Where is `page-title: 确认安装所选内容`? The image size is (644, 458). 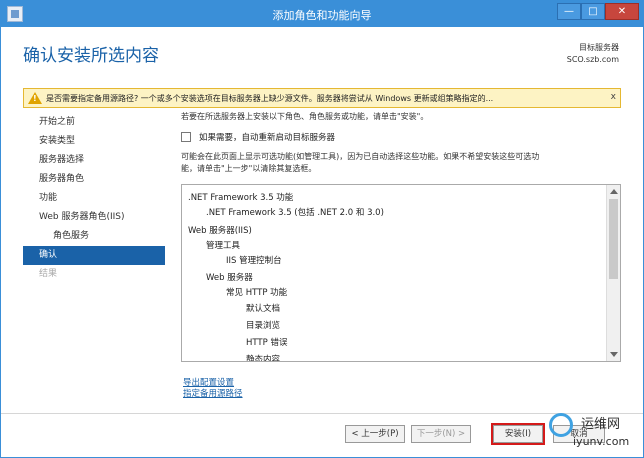
page-title: 确认安装所选内容 is located at coordinates (91, 56).